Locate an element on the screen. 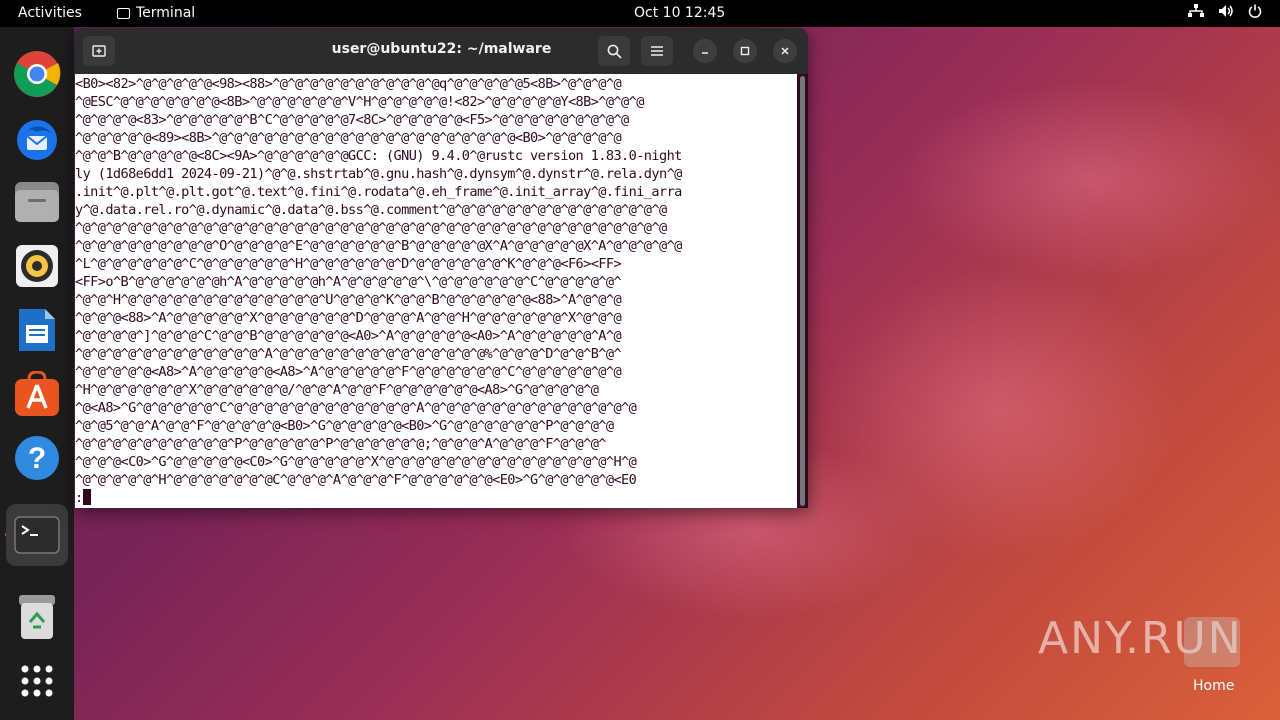 This screenshot has width=1280, height=720. thunderbird-icon is located at coordinates (37, 138).